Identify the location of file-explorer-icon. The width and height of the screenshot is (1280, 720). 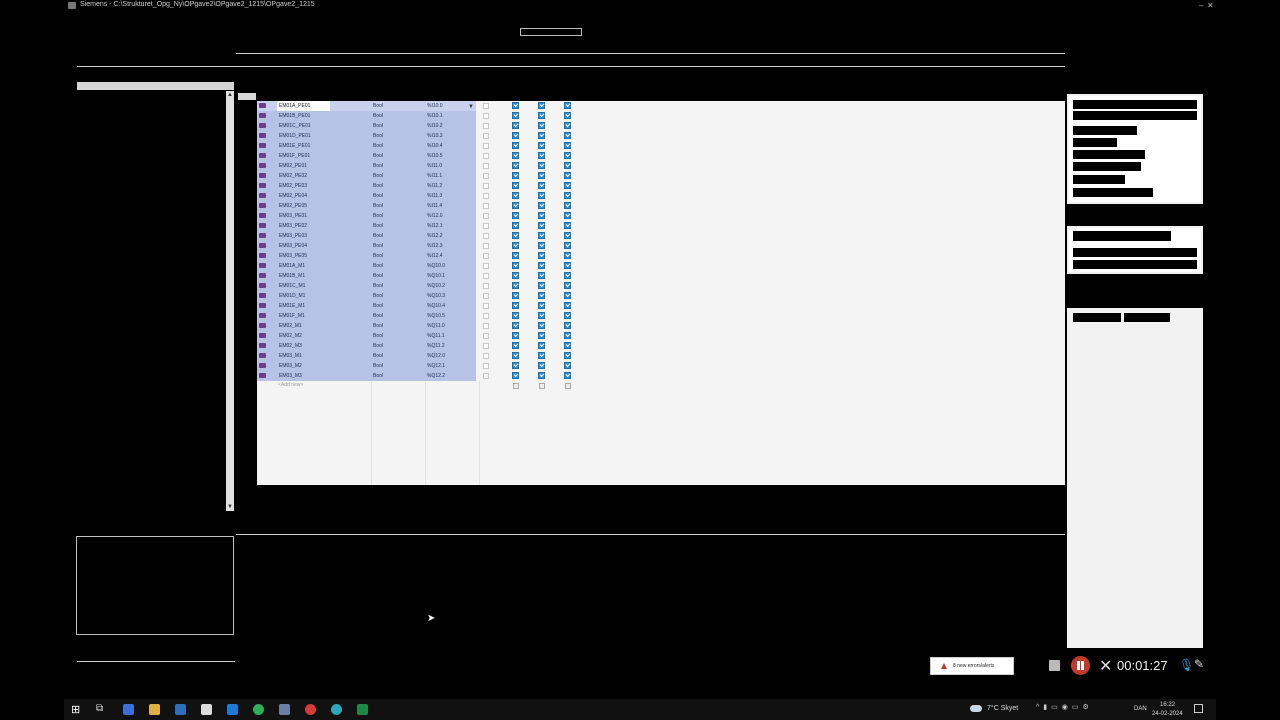
(154, 709).